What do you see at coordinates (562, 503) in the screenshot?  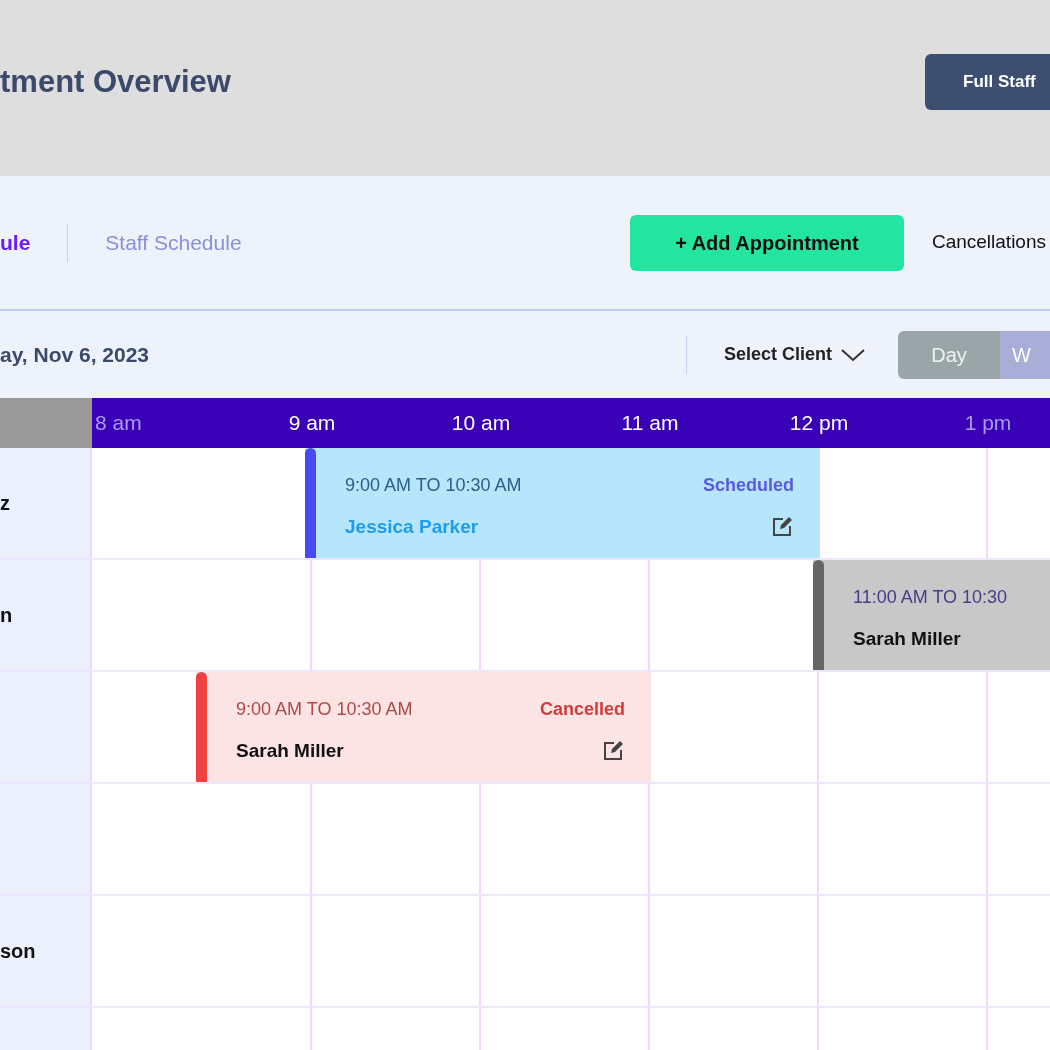 I see `appointment-block: 9:00 AM TO 10:30 AM Scheduled Jessica Parker` at bounding box center [562, 503].